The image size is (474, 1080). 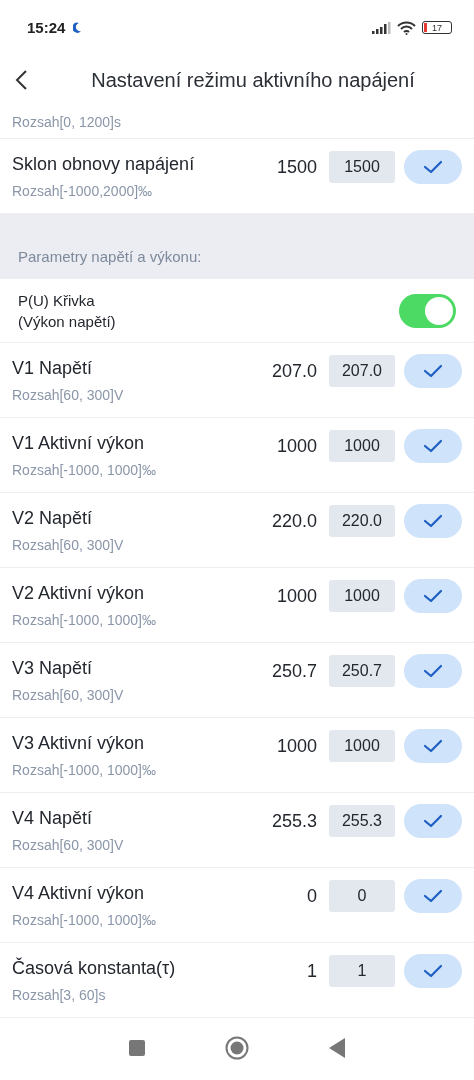 What do you see at coordinates (312, 896) in the screenshot?
I see `current-value: 0` at bounding box center [312, 896].